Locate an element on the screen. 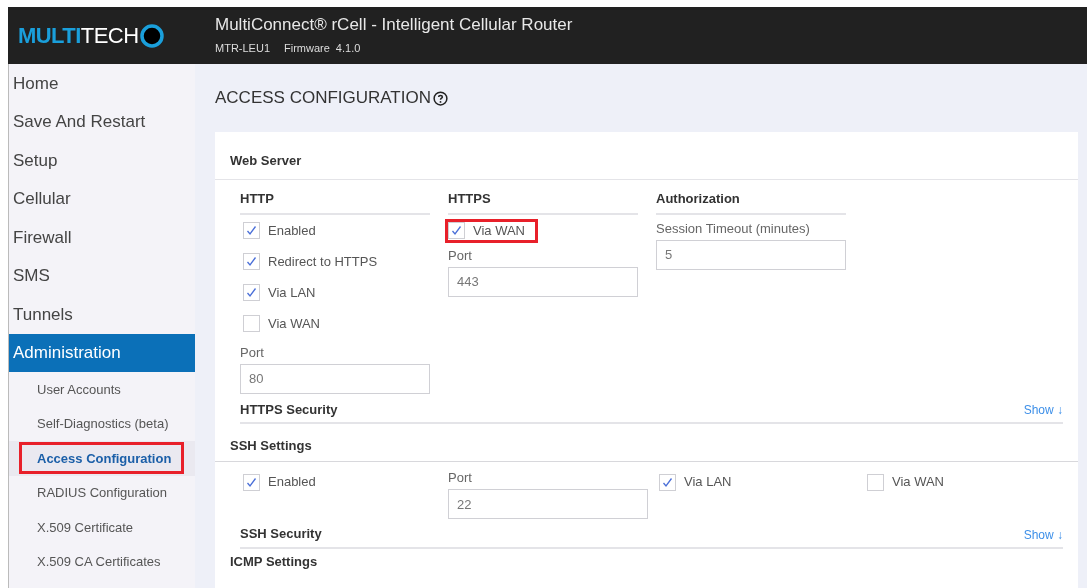 The image size is (1087, 588). text-field: 22 is located at coordinates (548, 504).